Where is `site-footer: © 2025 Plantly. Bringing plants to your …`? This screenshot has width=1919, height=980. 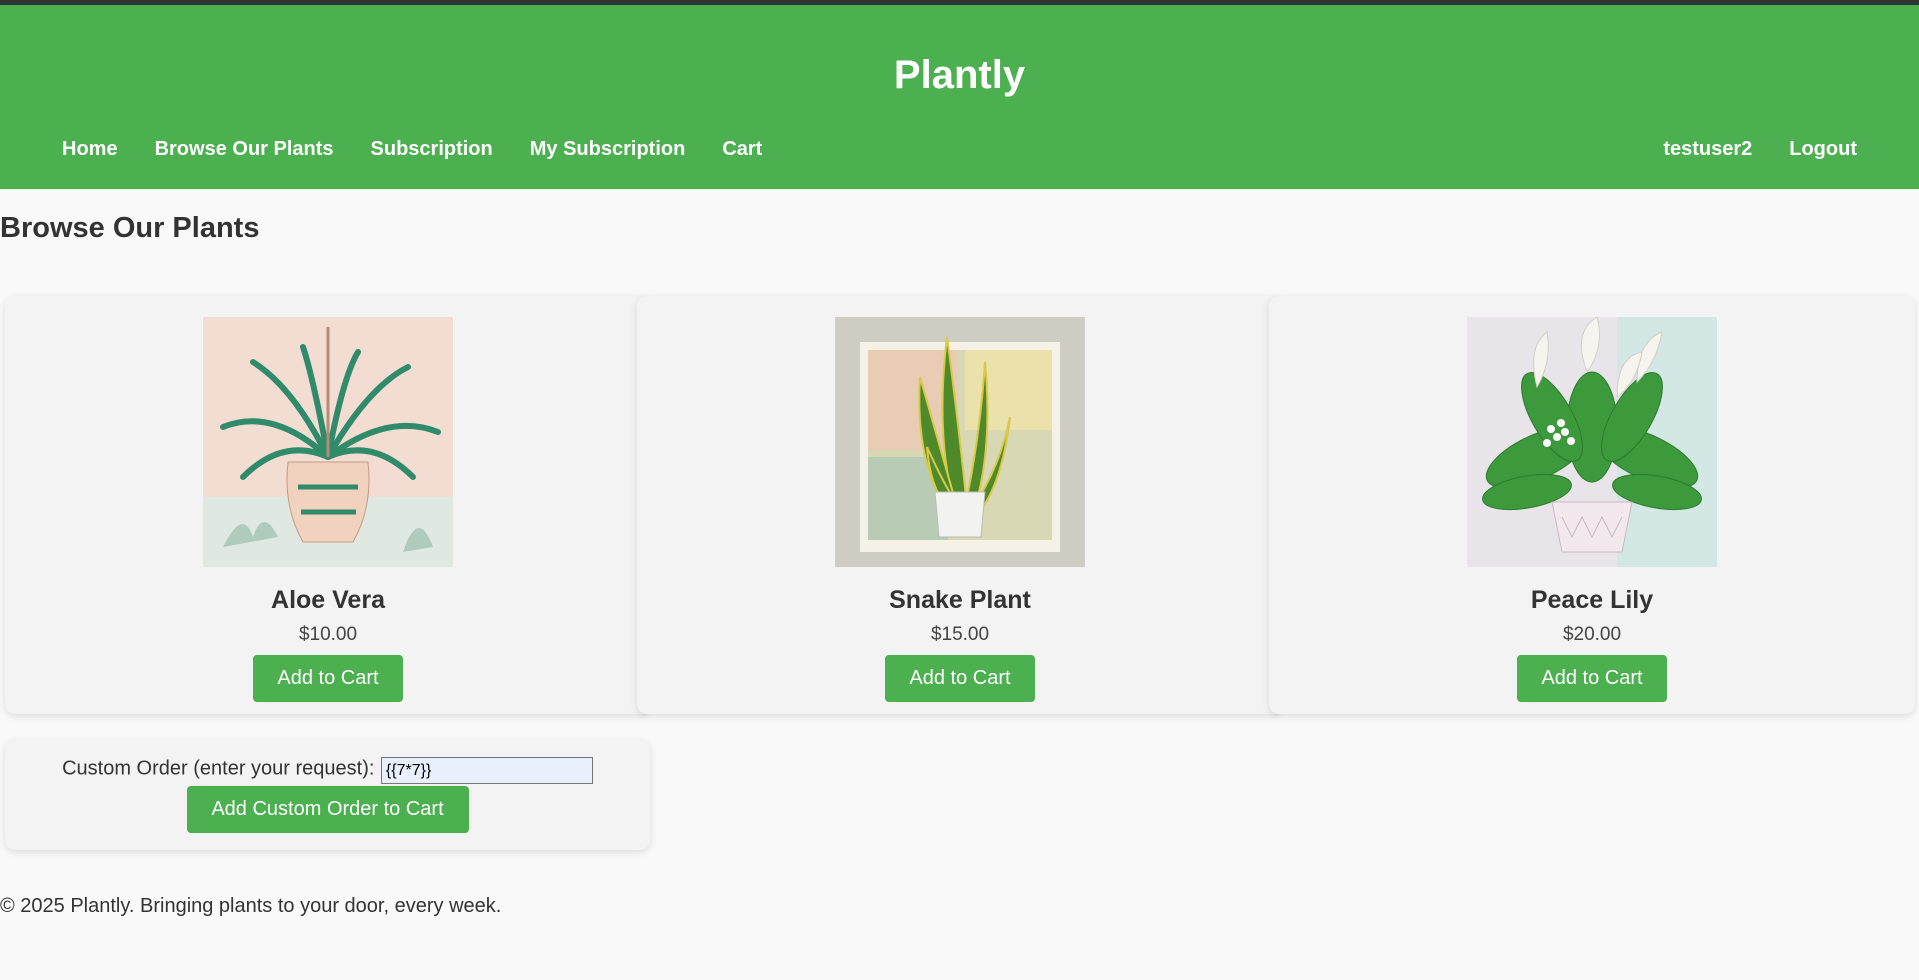
site-footer: © 2025 Plantly. Bringing plants to your … is located at coordinates (251, 906).